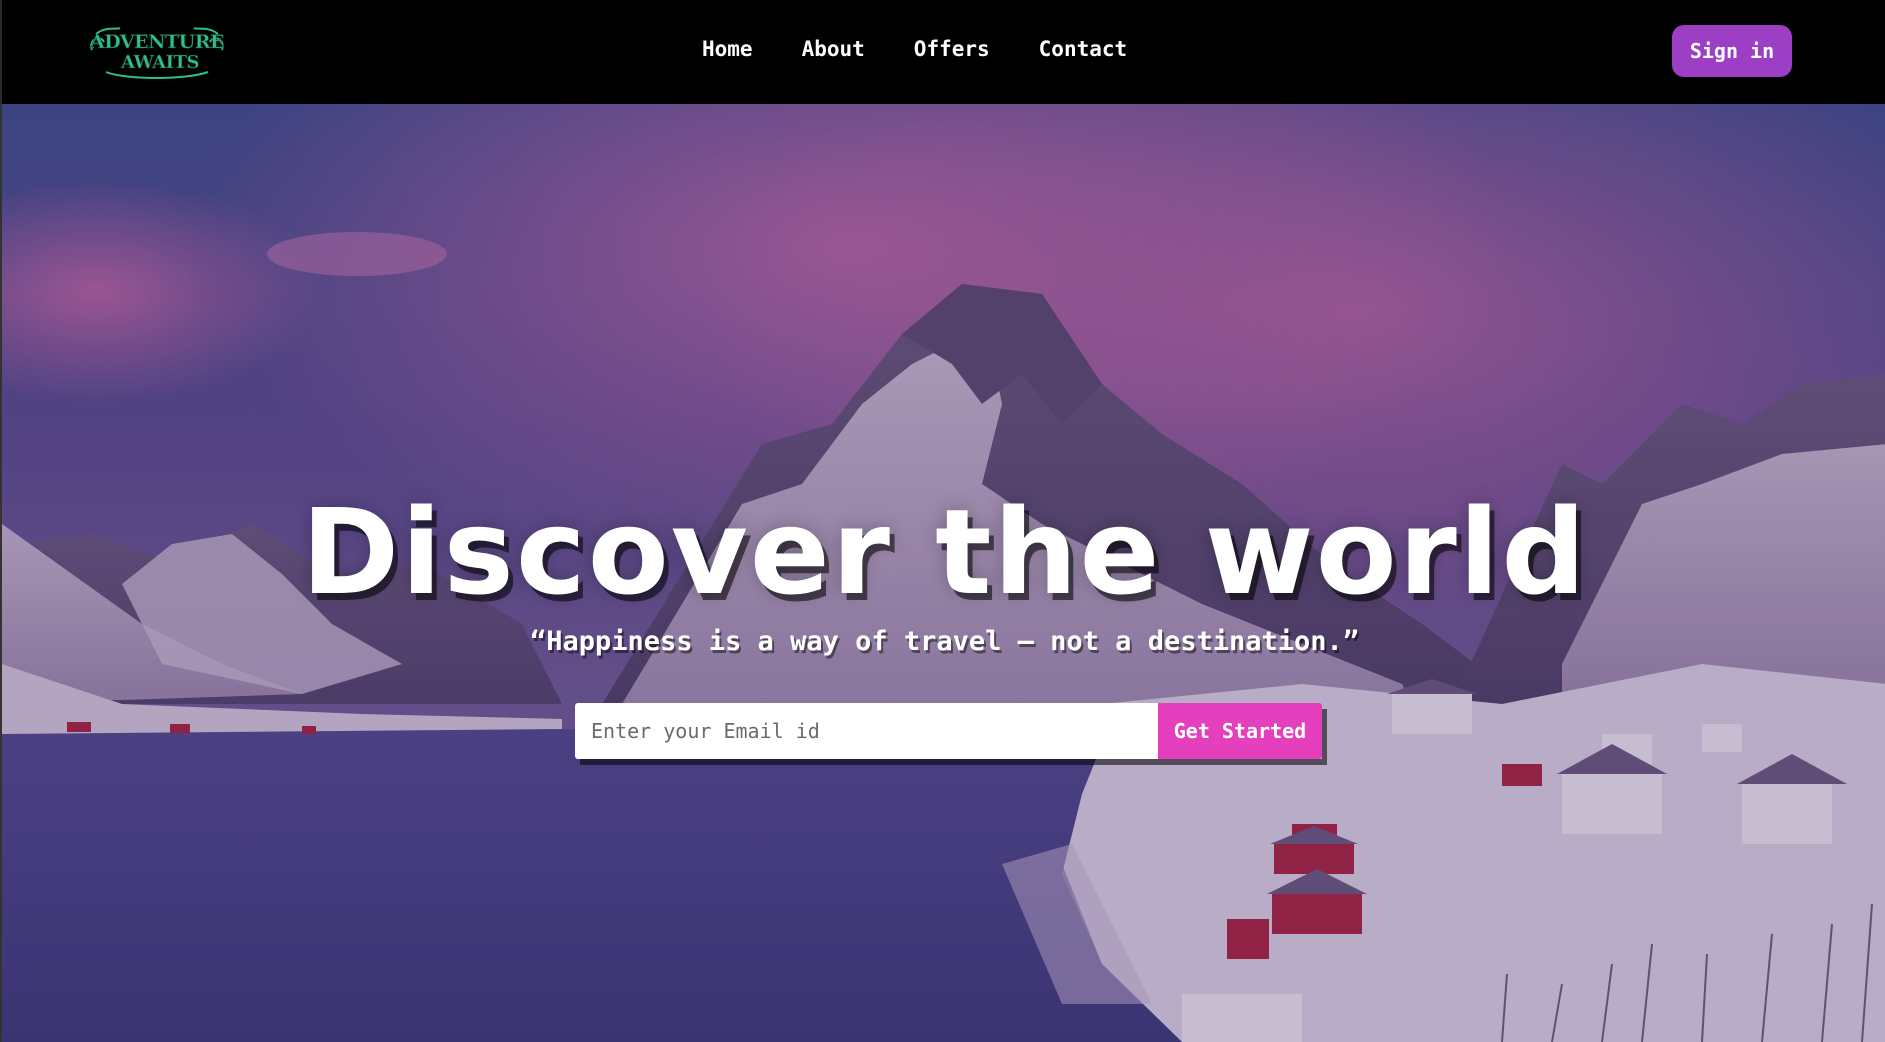  I want to click on email-input, so click(866, 731).